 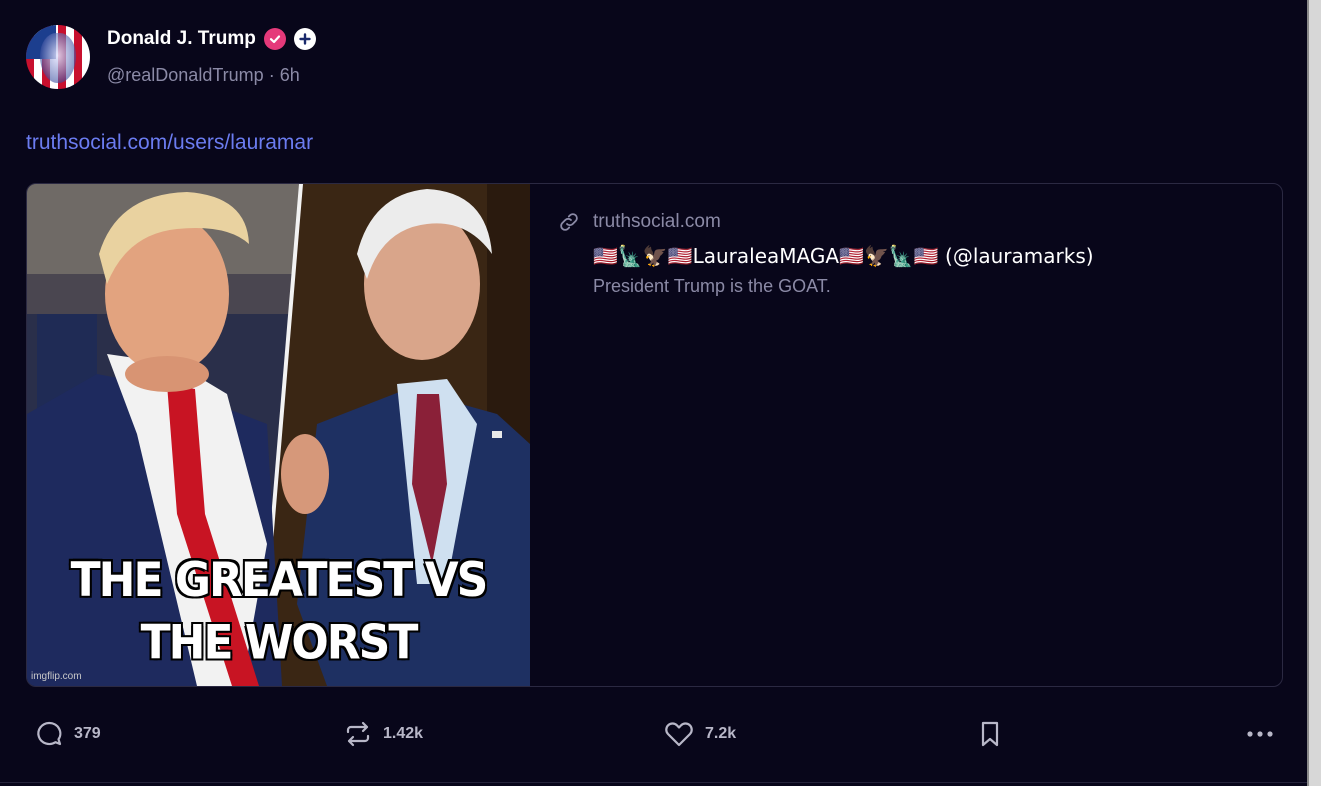 What do you see at coordinates (58, 57) in the screenshot?
I see `avatar` at bounding box center [58, 57].